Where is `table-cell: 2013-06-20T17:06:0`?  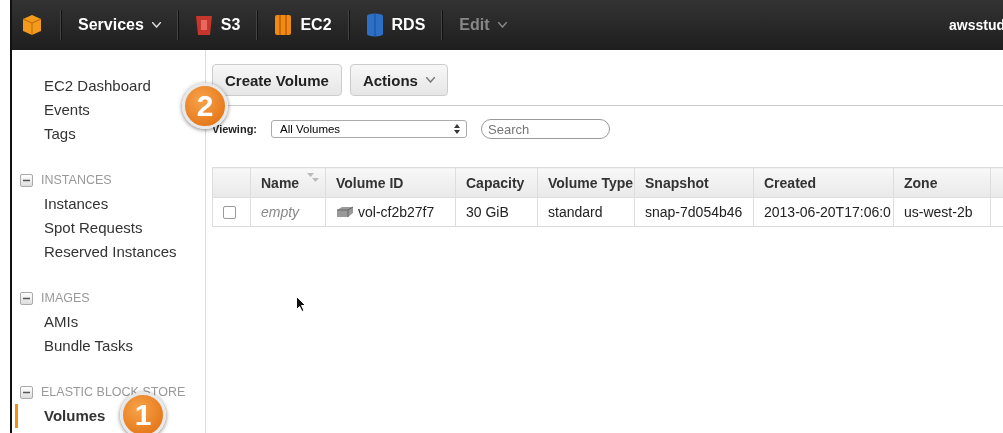
table-cell: 2013-06-20T17:06:0 is located at coordinates (823, 212).